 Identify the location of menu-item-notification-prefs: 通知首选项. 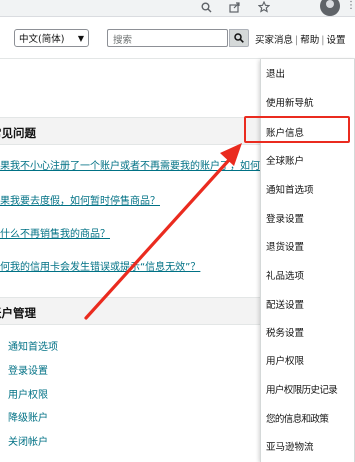
(290, 189).